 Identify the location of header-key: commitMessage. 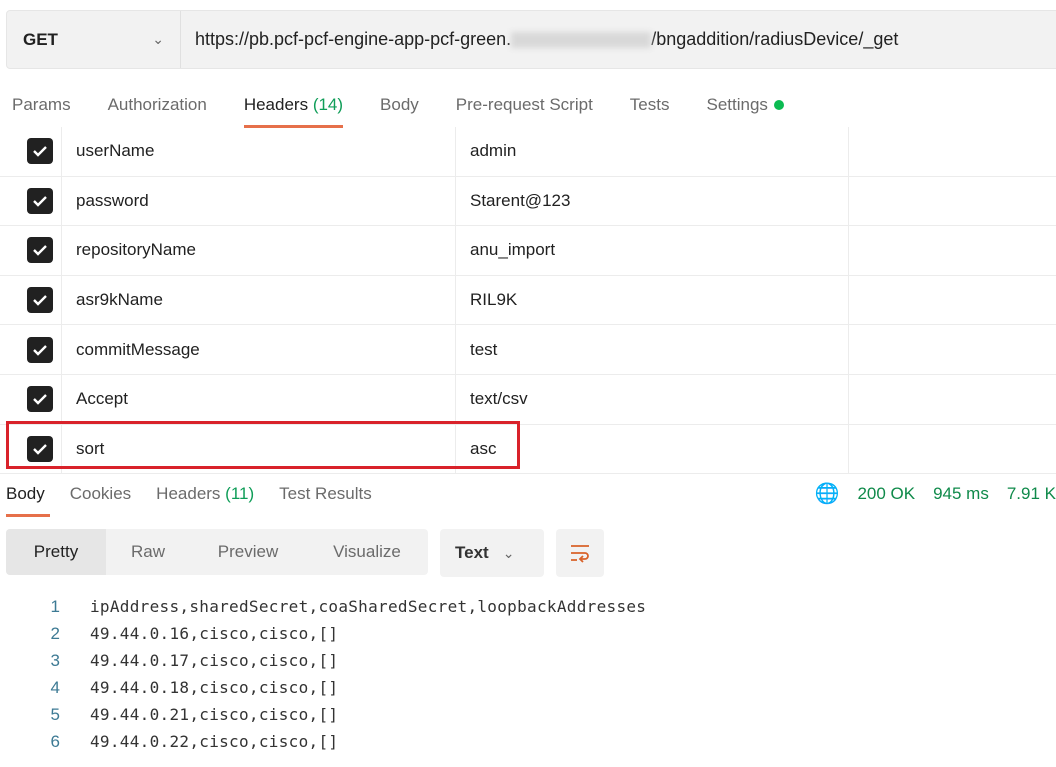
(258, 349).